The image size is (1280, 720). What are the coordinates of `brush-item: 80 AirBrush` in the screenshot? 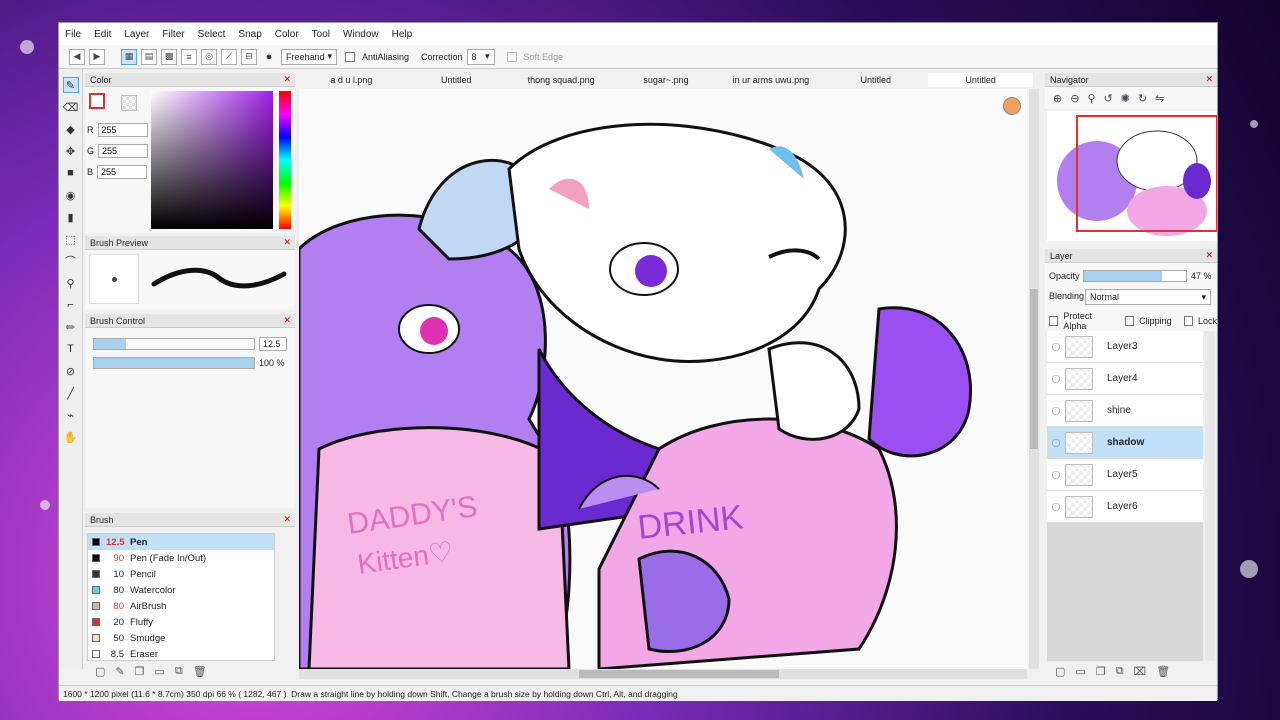 It's located at (181, 606).